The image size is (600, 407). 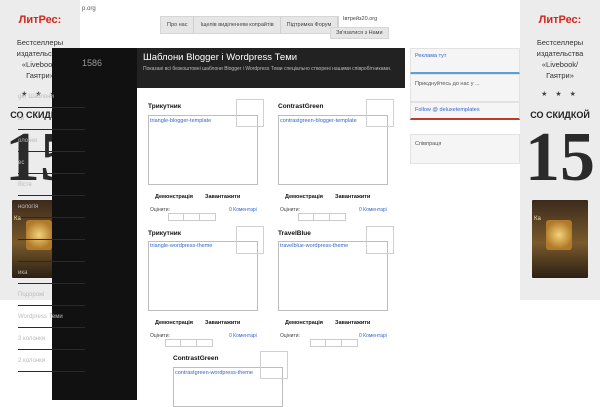 What do you see at coordinates (51, 273) in the screenshot?
I see `sidebar-item: ика` at bounding box center [51, 273].